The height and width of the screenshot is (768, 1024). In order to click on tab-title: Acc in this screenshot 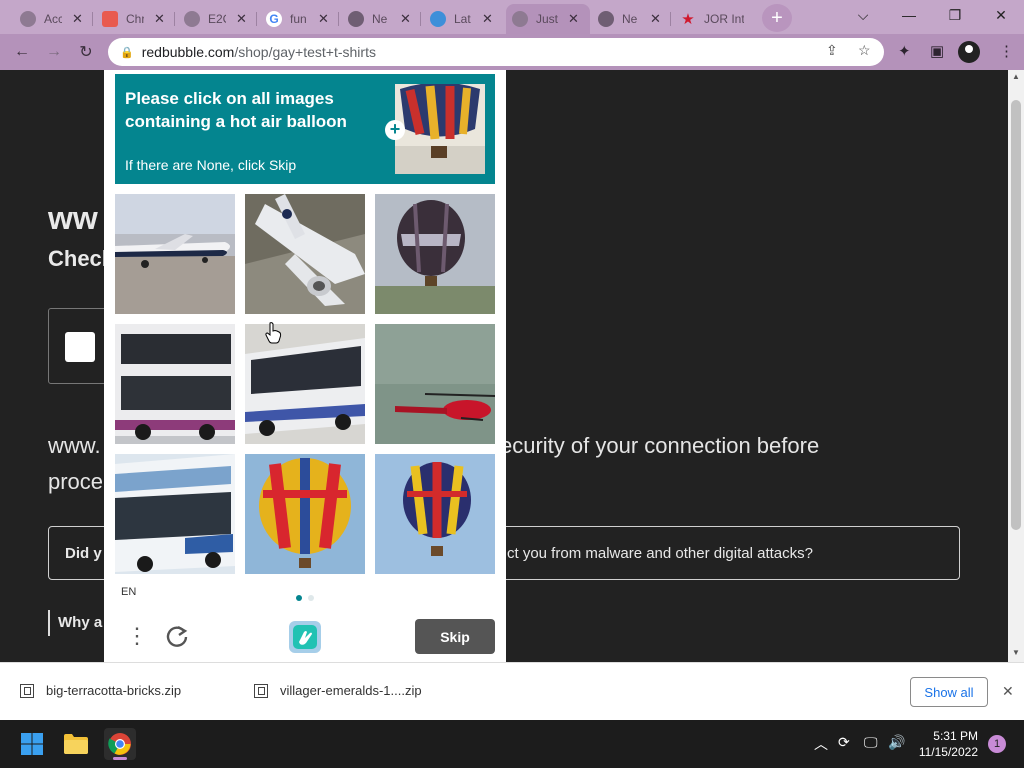, I will do `click(53, 19)`.